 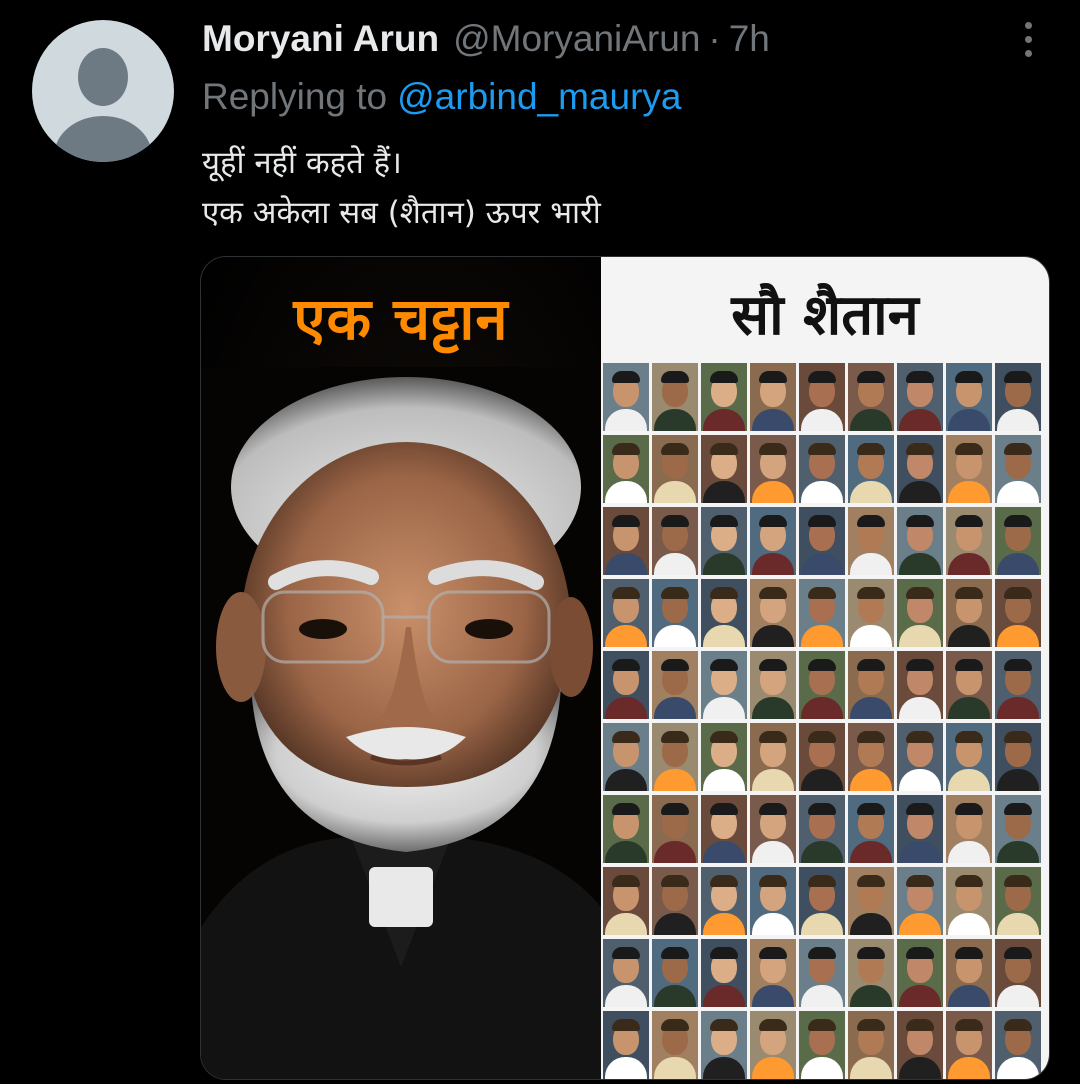 I want to click on more-vertical-icon, so click(x=1028, y=39).